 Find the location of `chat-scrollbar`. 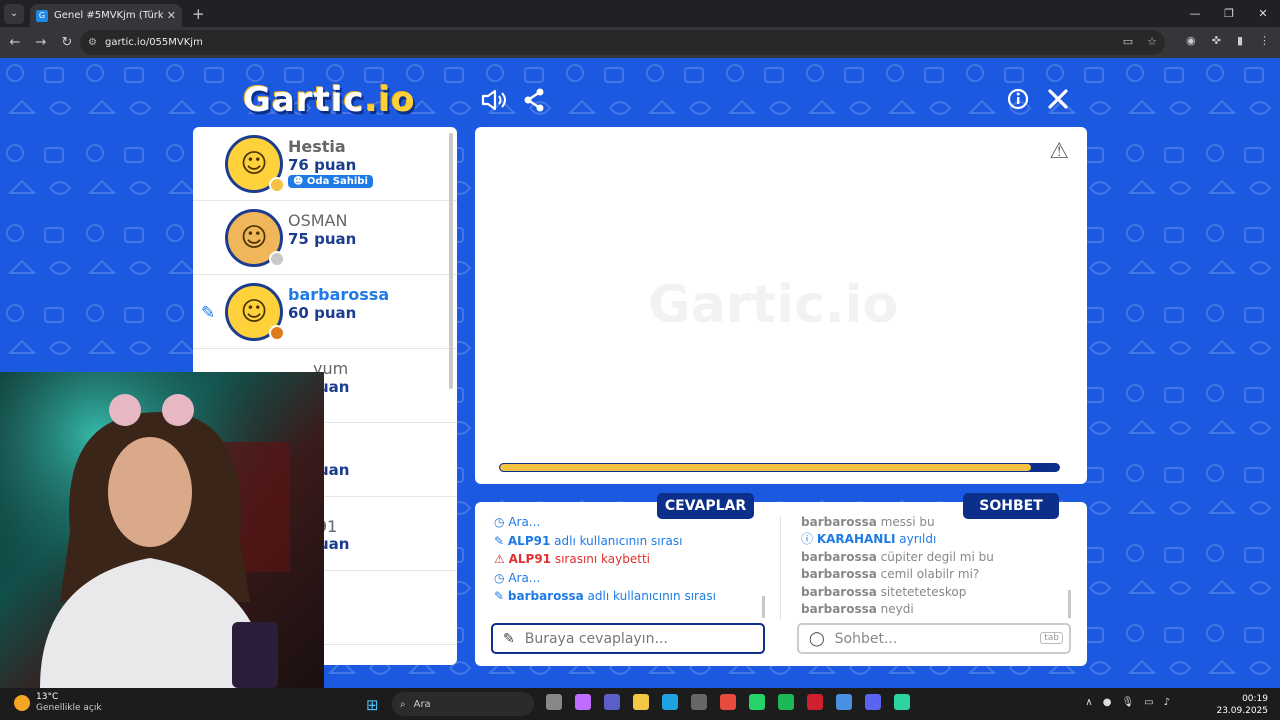

chat-scrollbar is located at coordinates (1069, 604).